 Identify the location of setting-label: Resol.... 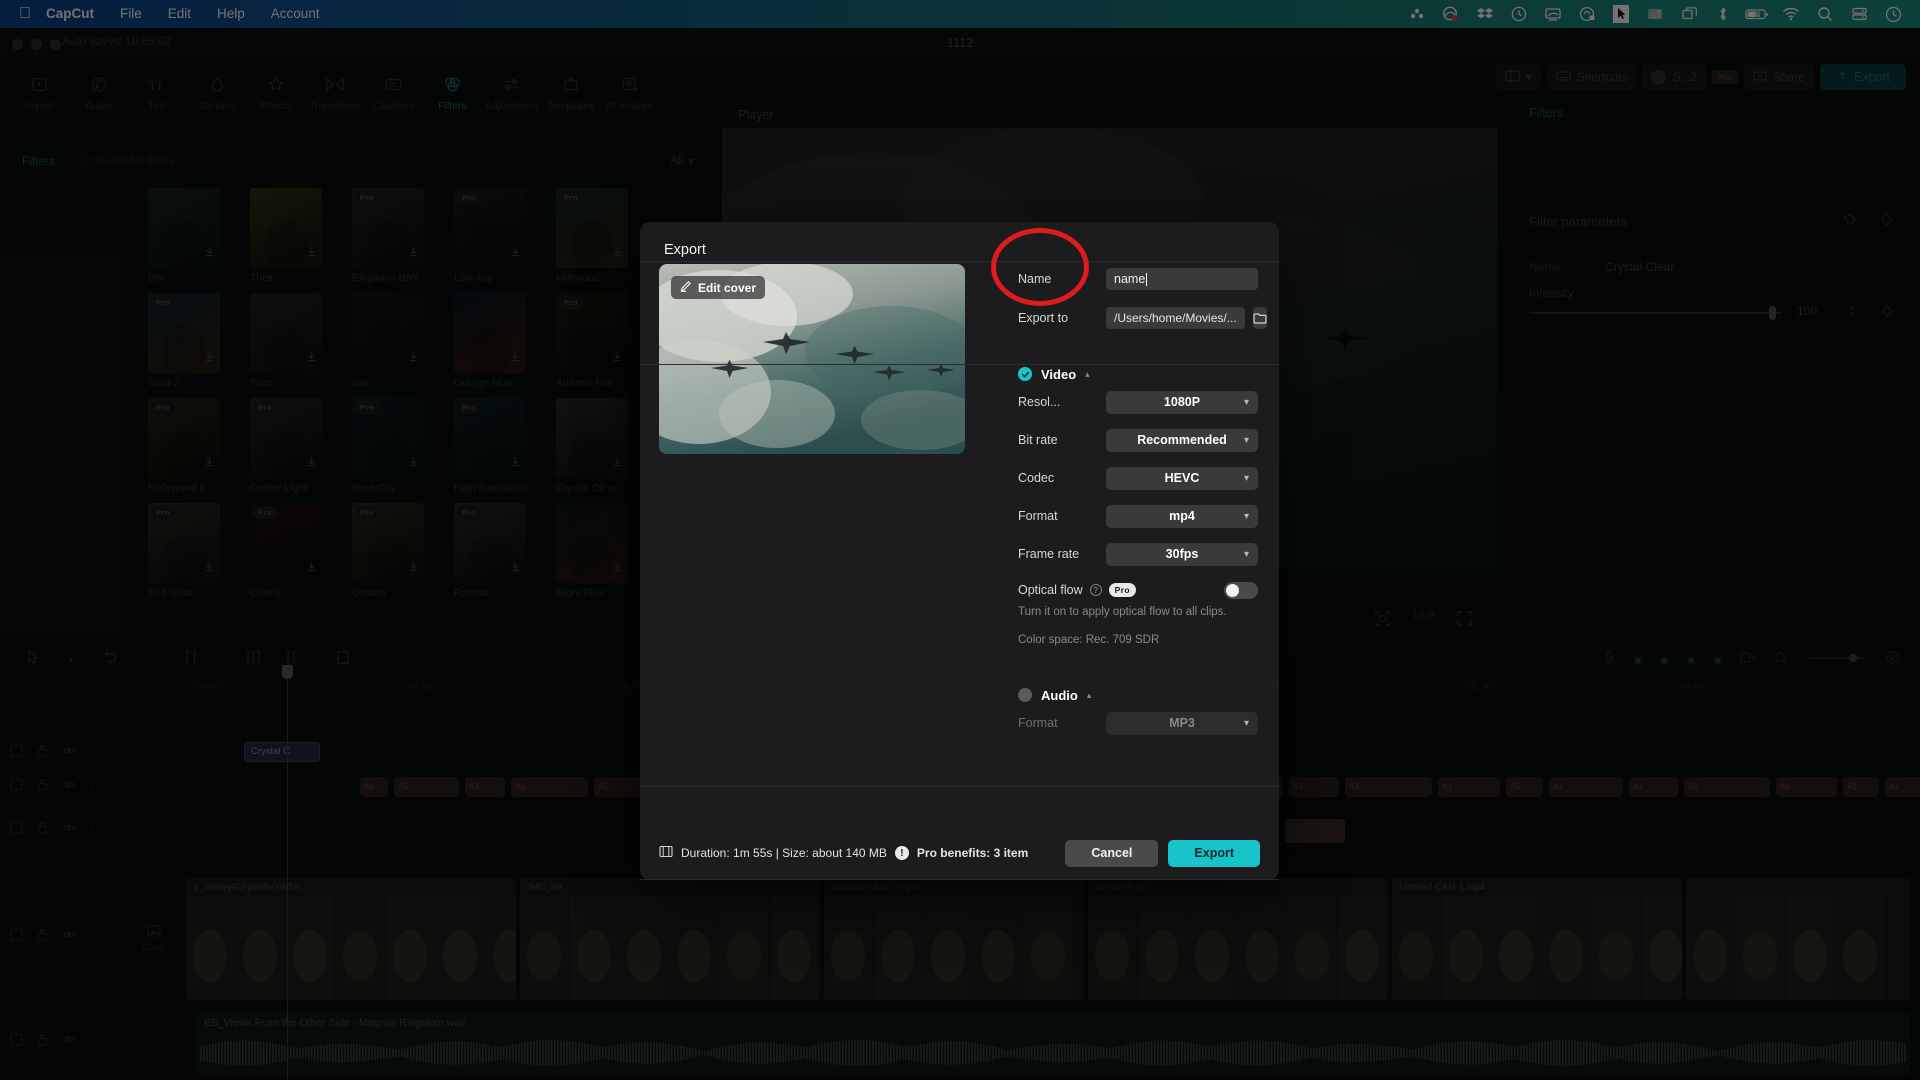
(1039, 402).